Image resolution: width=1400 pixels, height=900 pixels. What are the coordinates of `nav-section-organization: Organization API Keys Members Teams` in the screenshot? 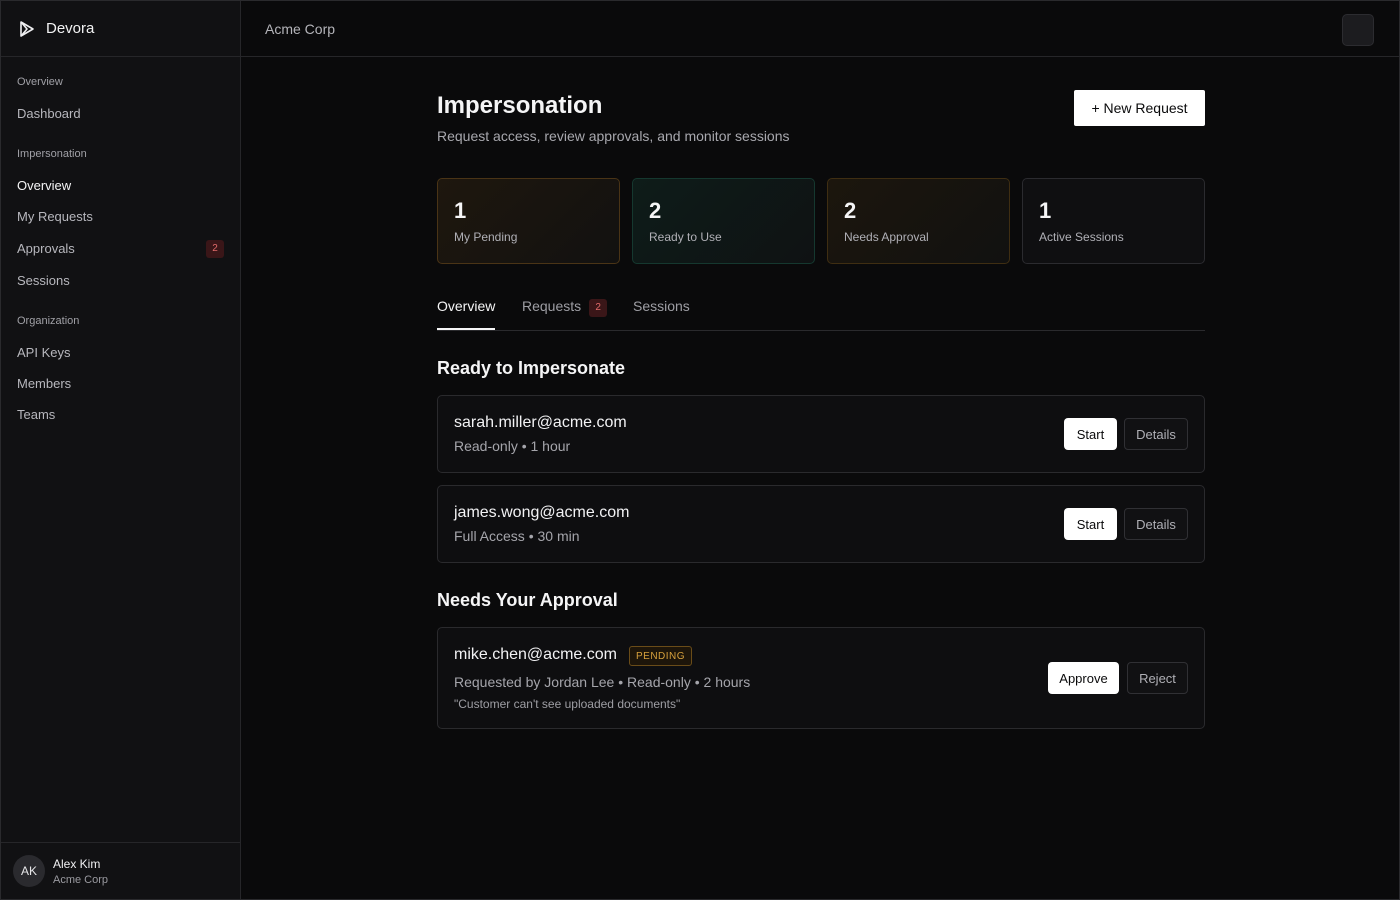 It's located at (120, 371).